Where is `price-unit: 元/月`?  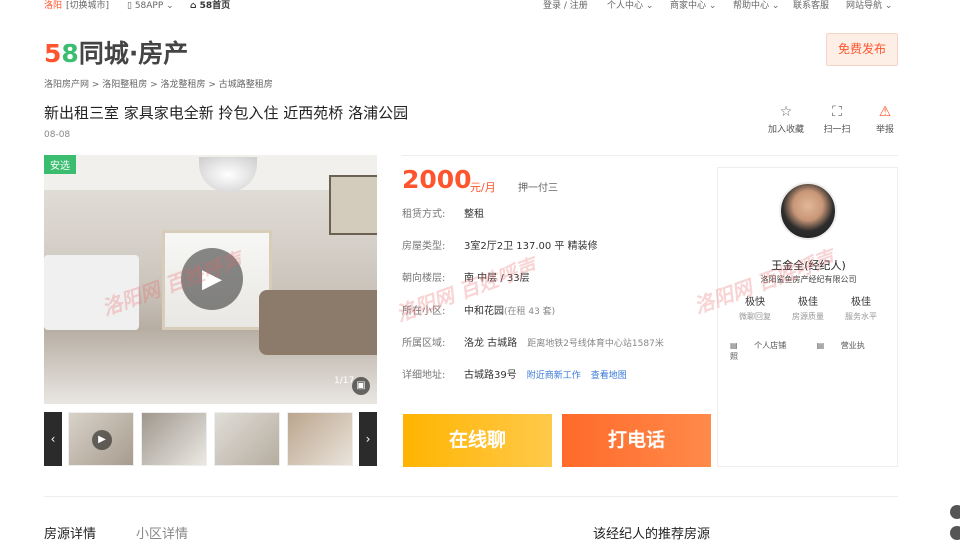
price-unit: 元/月 is located at coordinates (483, 187).